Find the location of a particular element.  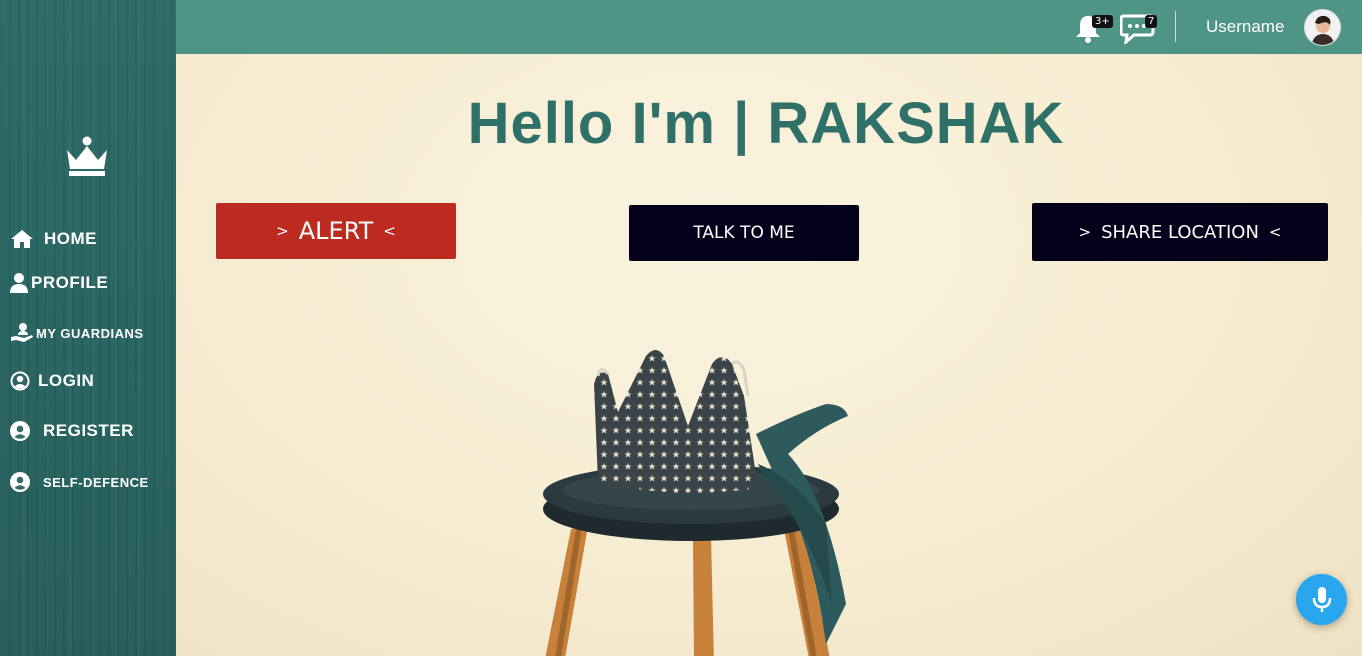

microphone-button is located at coordinates (1321, 599).